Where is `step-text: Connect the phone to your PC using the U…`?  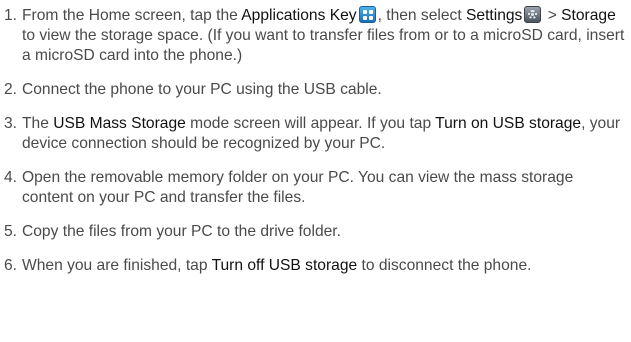
step-text: Connect the phone to your PC using the U… is located at coordinates (324, 90).